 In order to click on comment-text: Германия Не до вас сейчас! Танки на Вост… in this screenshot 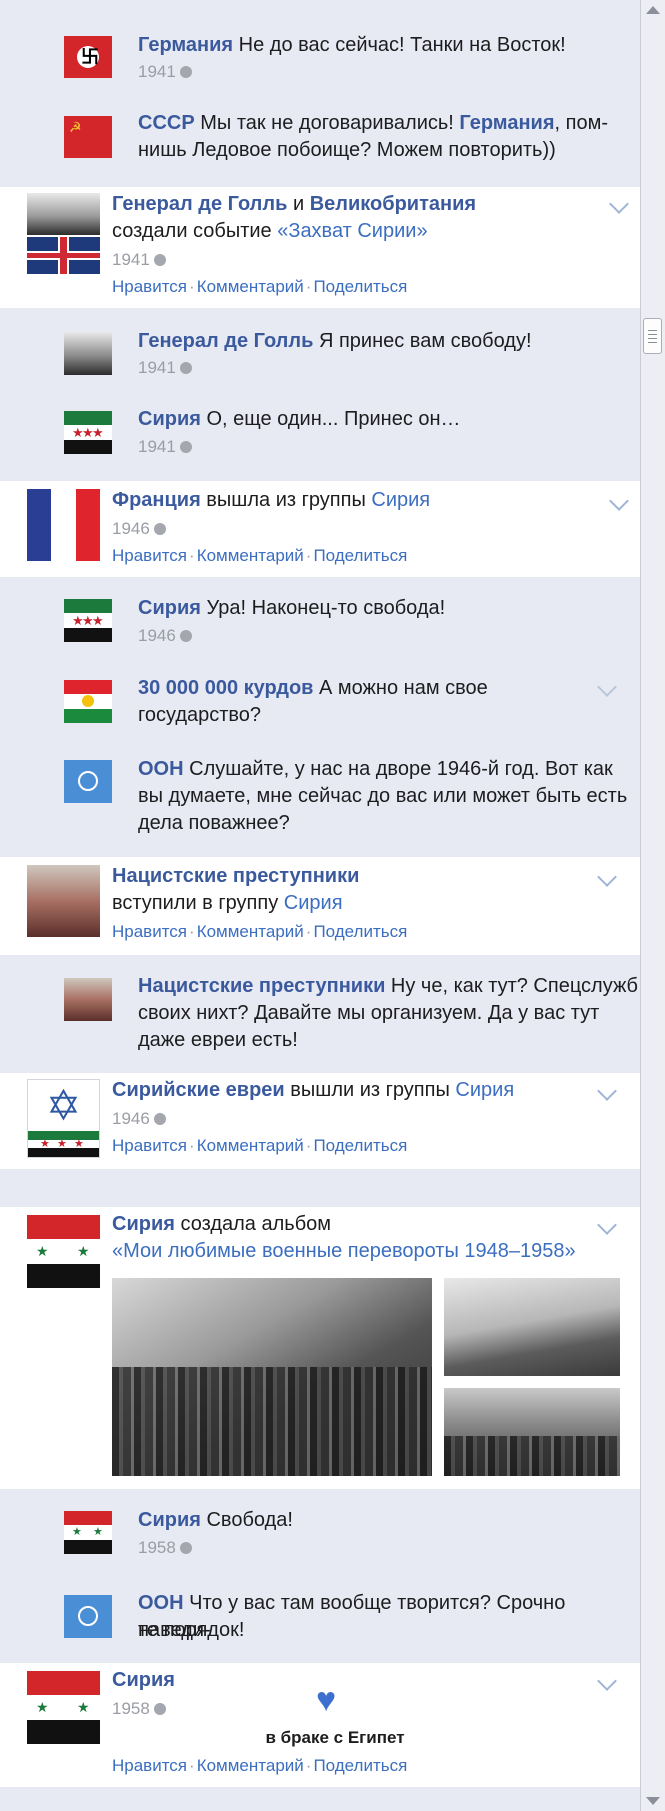, I will do `click(352, 45)`.